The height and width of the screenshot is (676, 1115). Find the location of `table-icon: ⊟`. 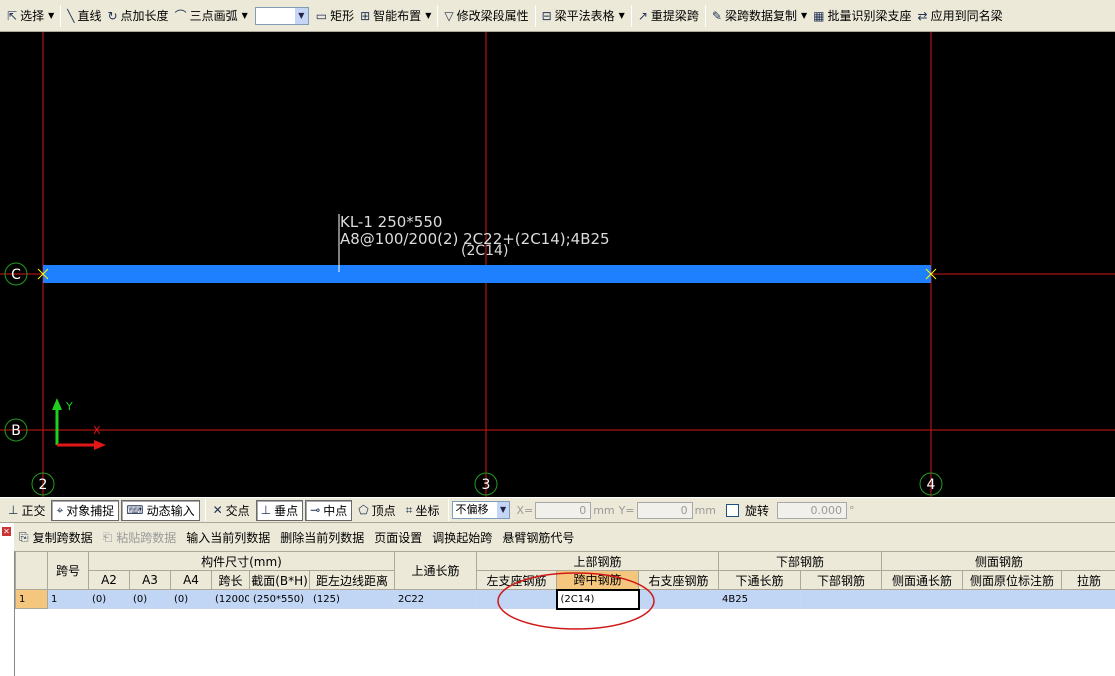

table-icon: ⊟ is located at coordinates (546, 15).